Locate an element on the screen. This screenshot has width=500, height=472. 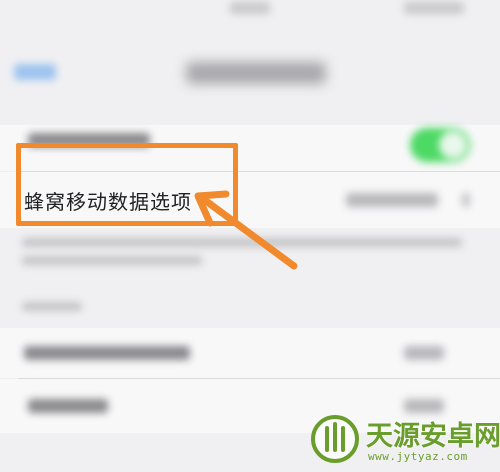
status-bar is located at coordinates (250, 11).